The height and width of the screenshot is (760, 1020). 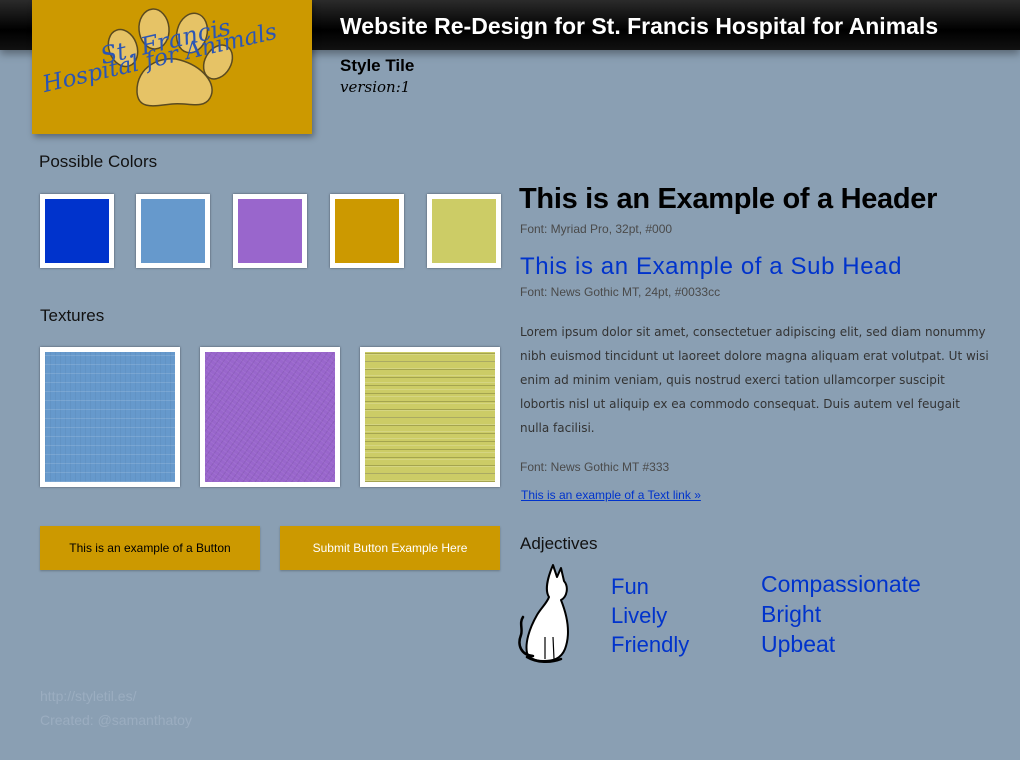 I want to click on adjectives-label: Adjectives, so click(x=559, y=543).